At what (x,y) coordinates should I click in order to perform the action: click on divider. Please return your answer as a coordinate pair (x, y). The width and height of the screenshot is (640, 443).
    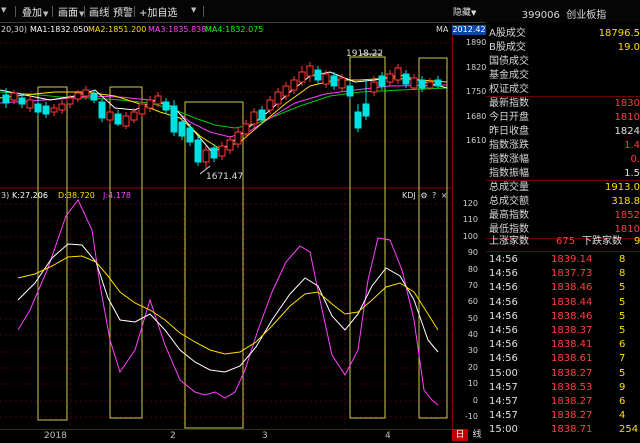
    Looking at the image, I should click on (563, 251).